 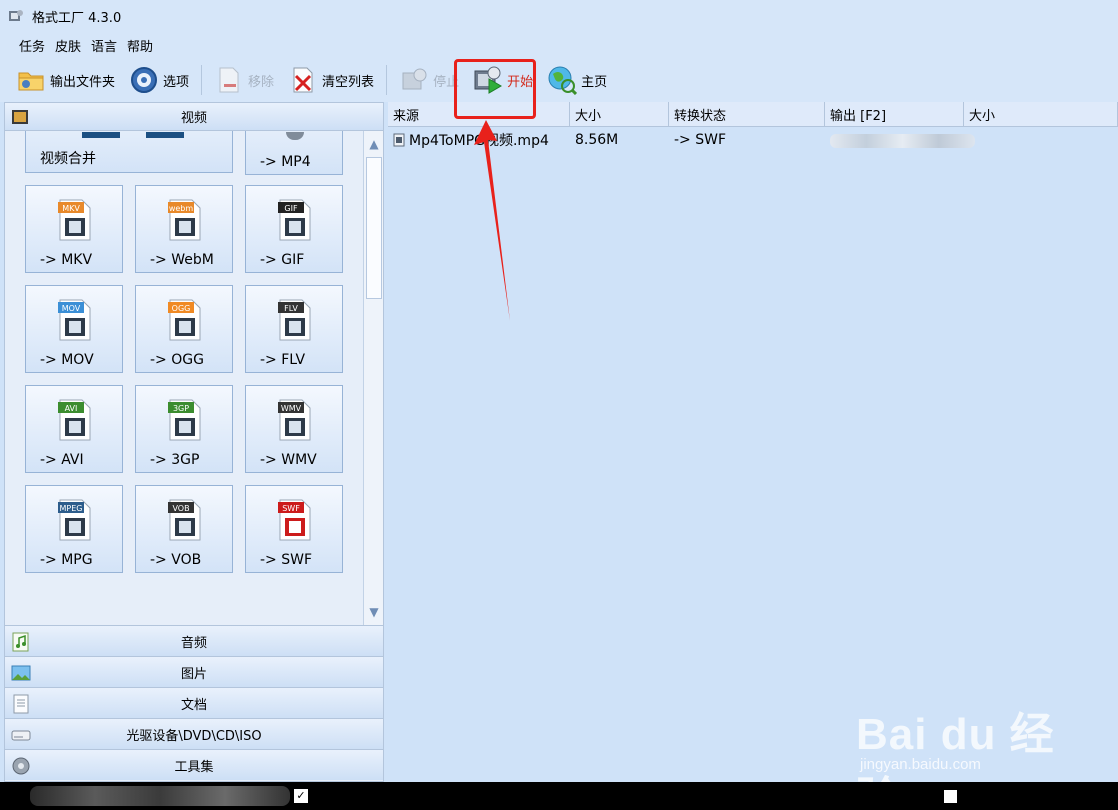 What do you see at coordinates (446, 82) in the screenshot?
I see `stop-label: 停止` at bounding box center [446, 82].